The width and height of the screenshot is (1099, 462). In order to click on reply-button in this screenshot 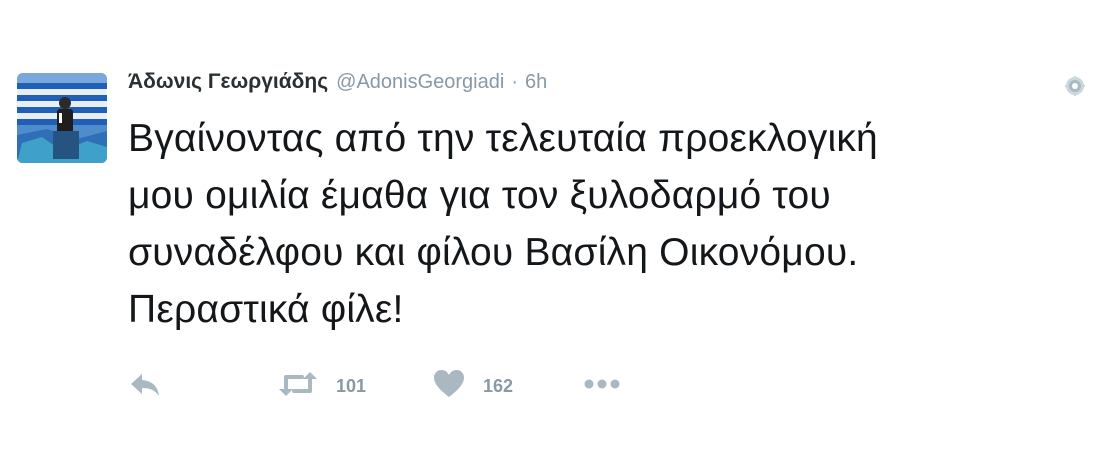, I will do `click(145, 386)`.